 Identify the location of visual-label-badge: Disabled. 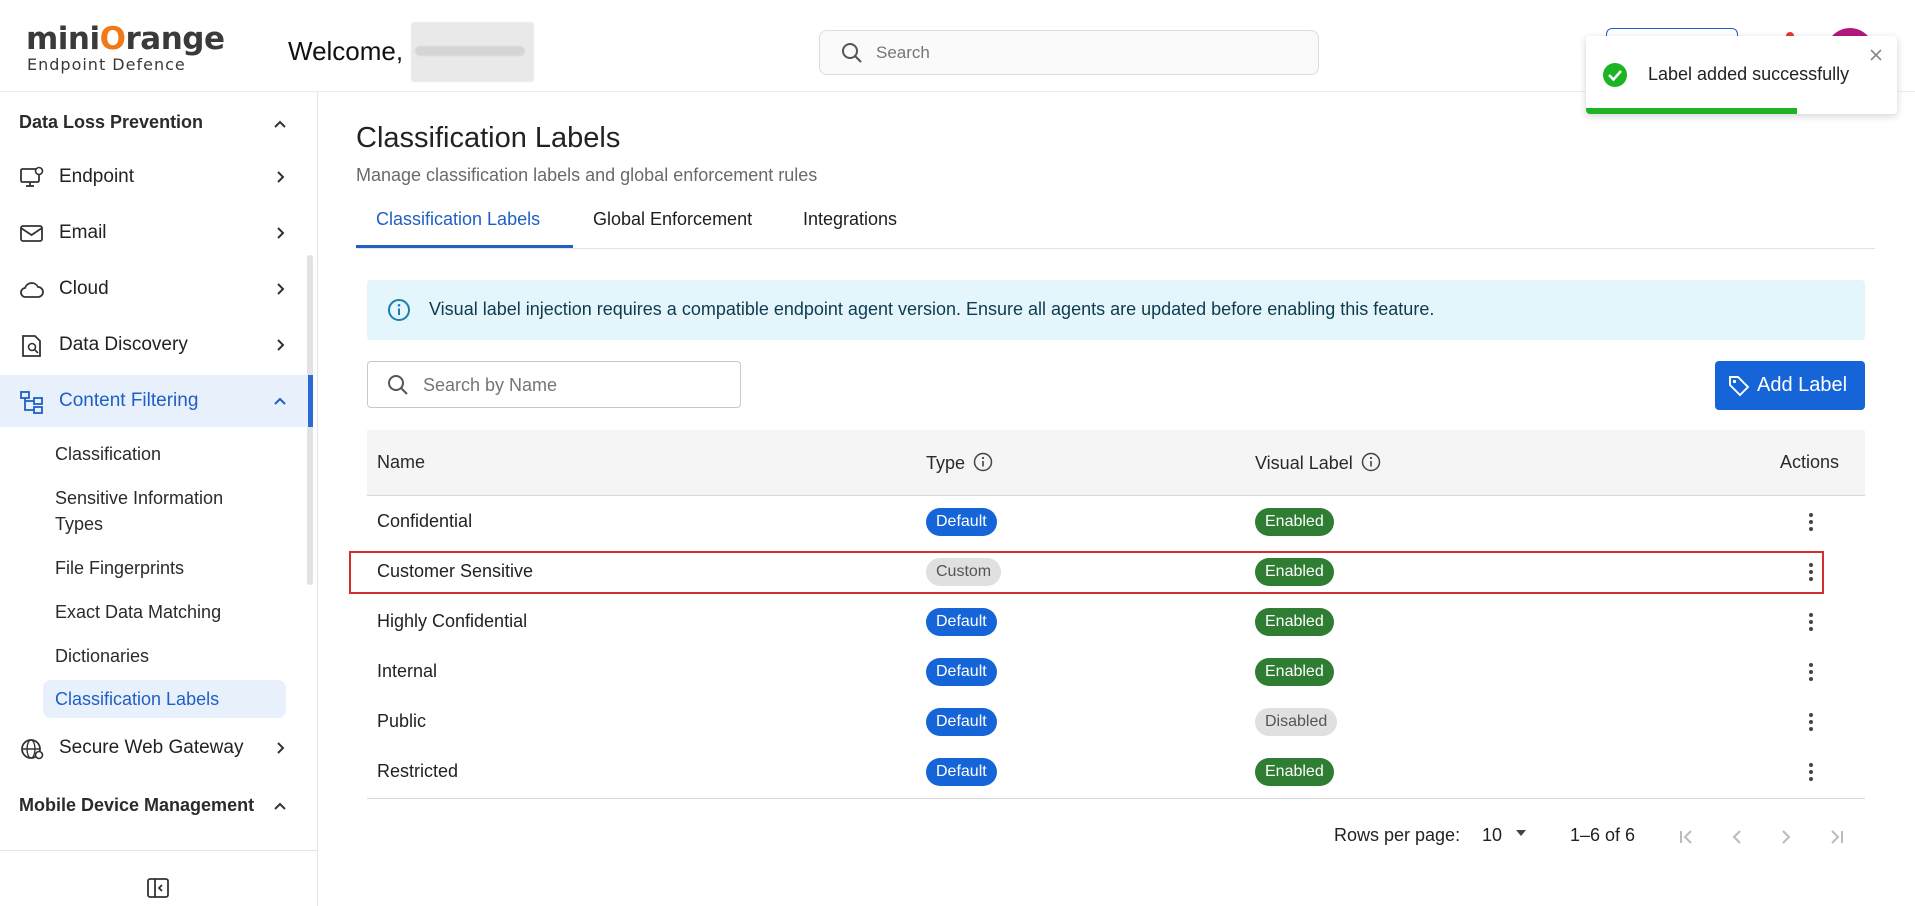
(1296, 722).